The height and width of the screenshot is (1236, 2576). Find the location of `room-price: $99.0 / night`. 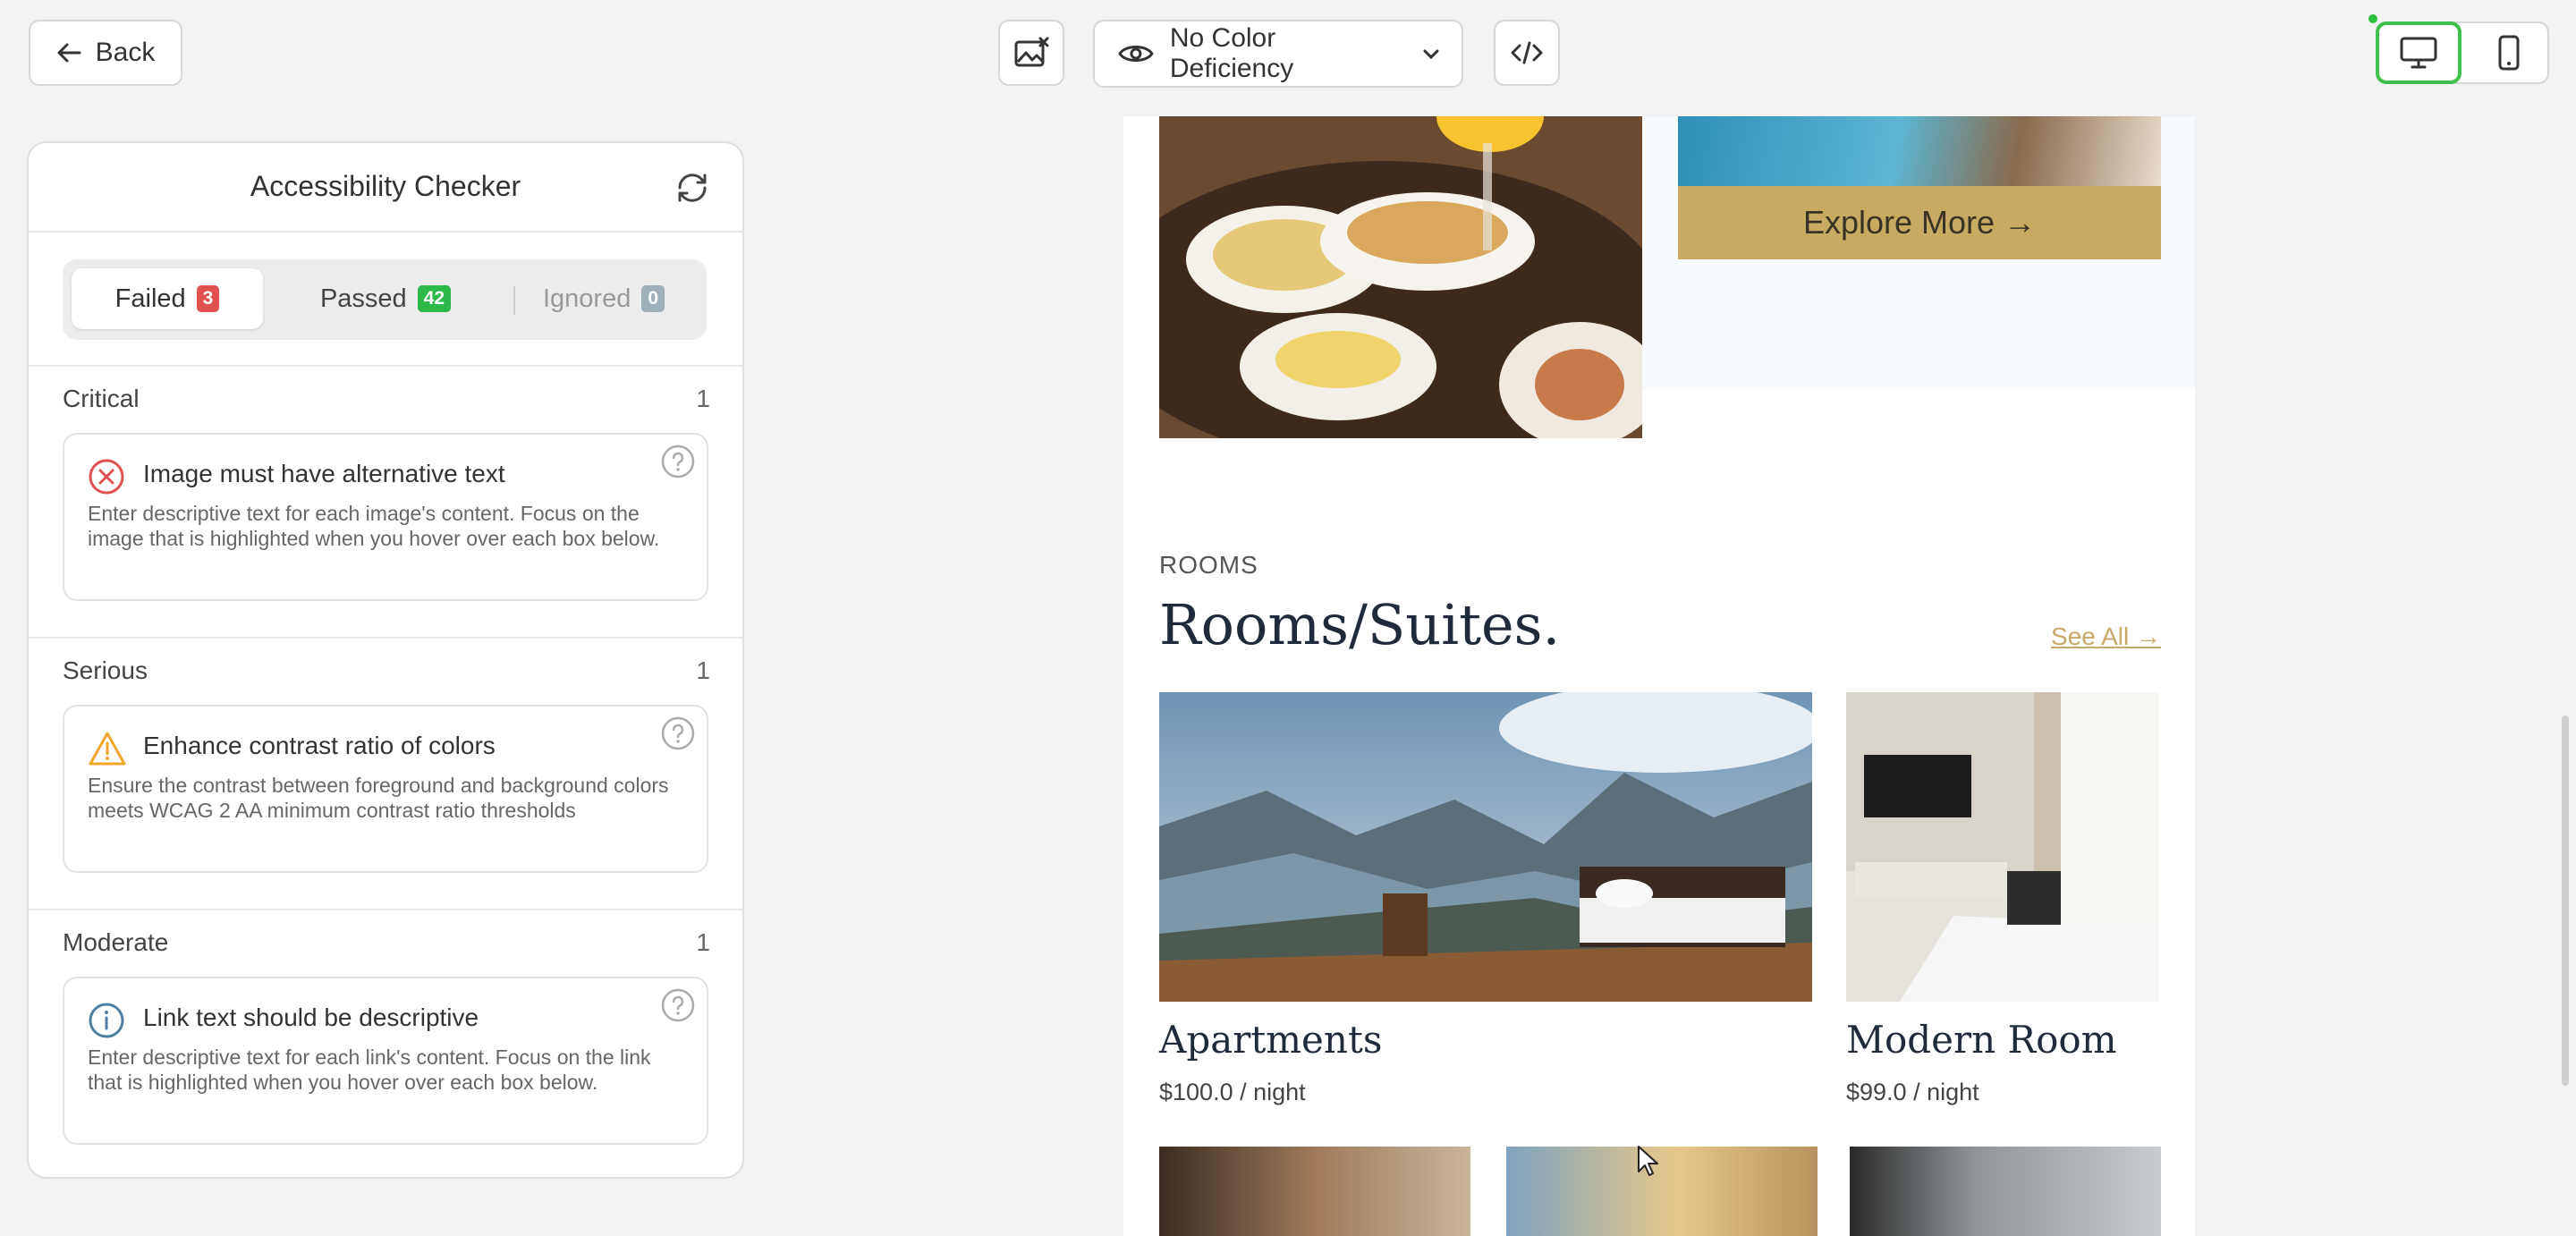

room-price: $99.0 / night is located at coordinates (1912, 1092).